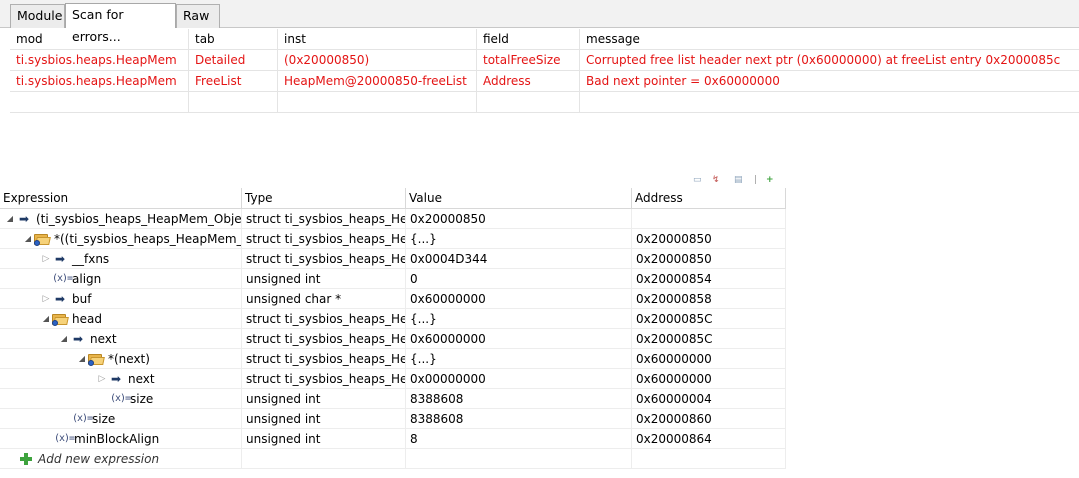  I want to click on select-all-icon: ↯, so click(716, 180).